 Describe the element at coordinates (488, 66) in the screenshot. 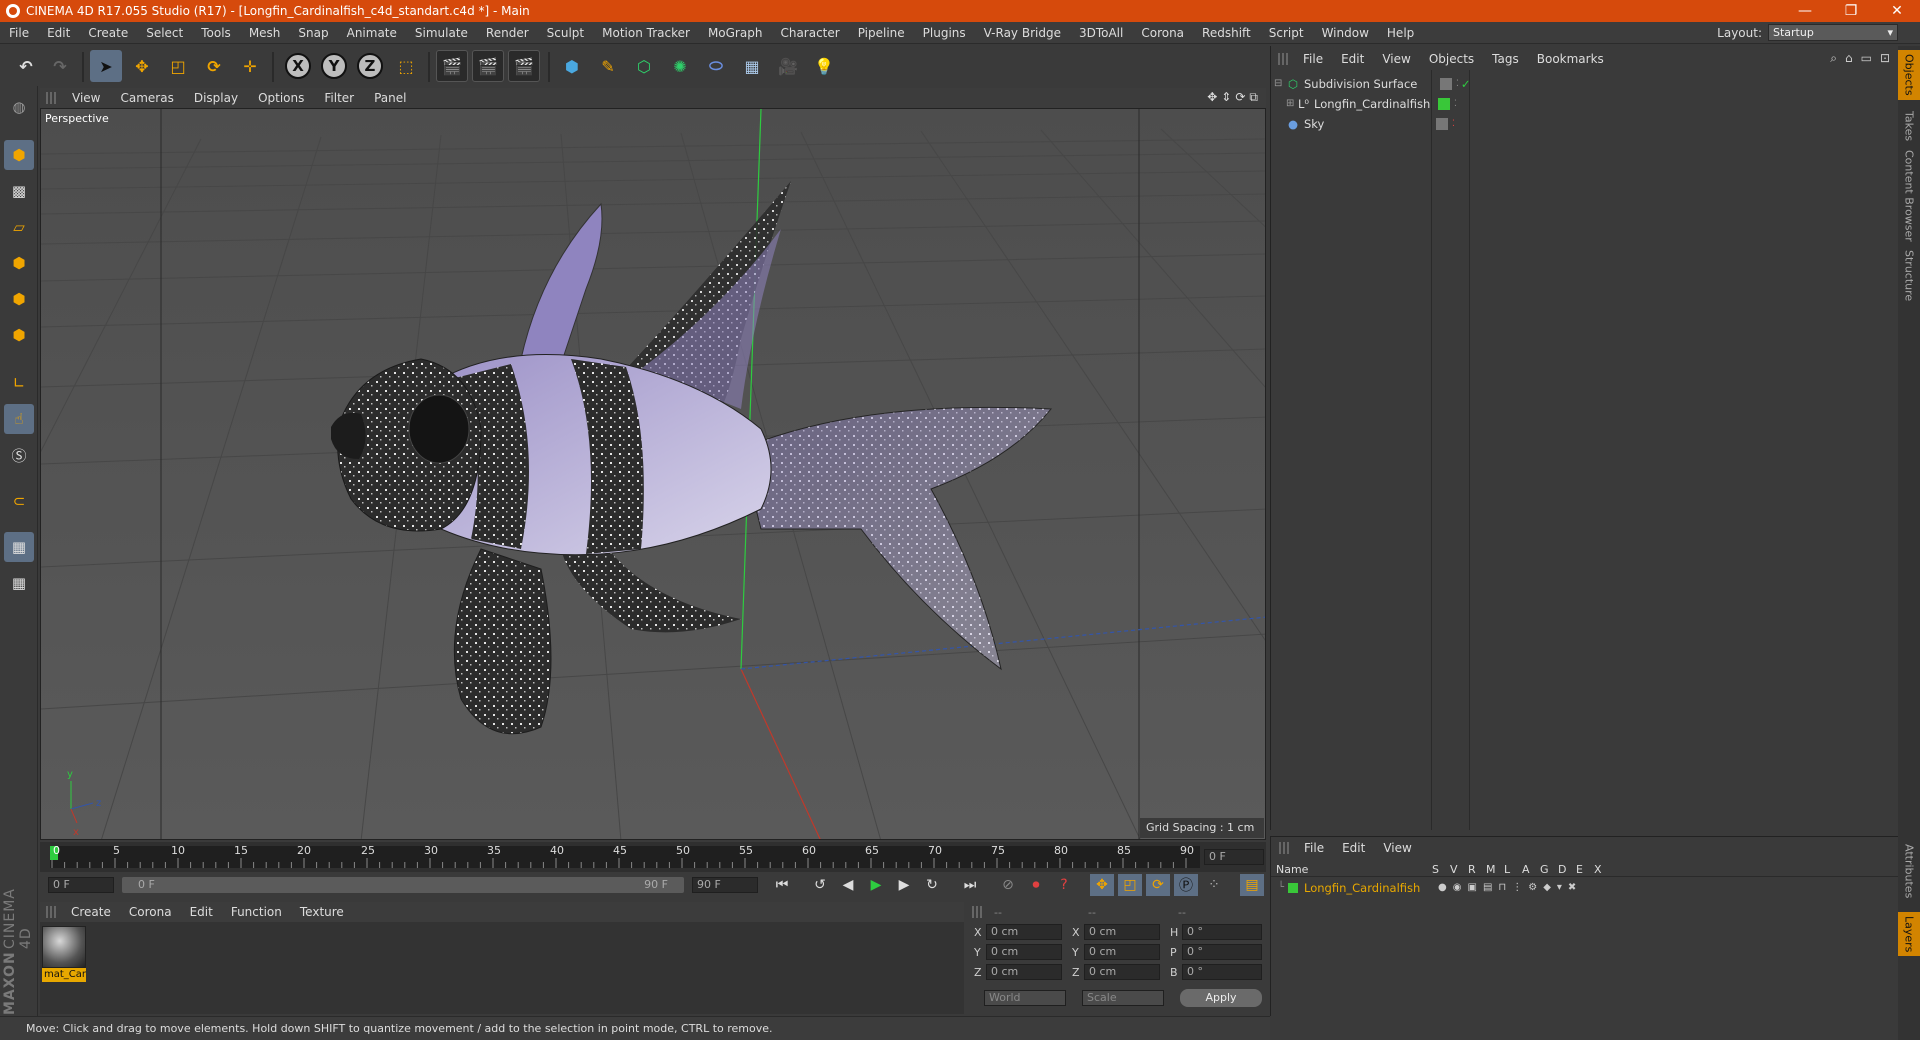

I see `render-picture-viewer-icon: 🎬` at that location.